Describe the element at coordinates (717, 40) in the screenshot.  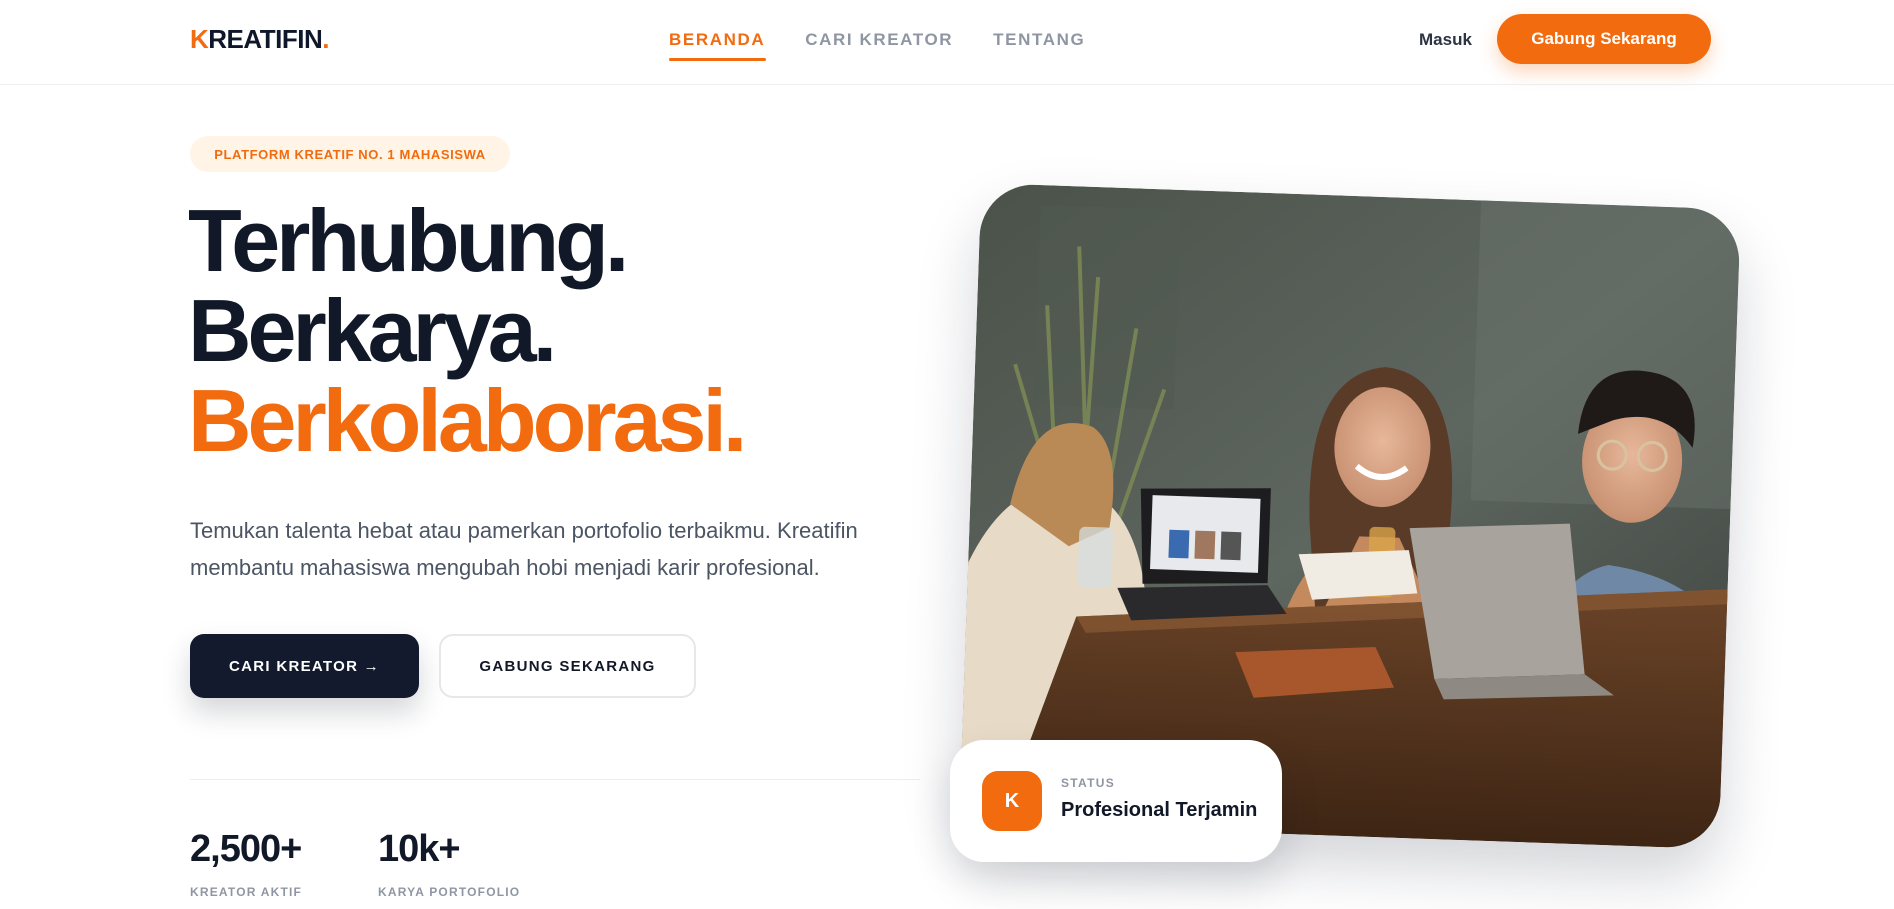
I see `nav-item-beranda: BERANDA` at that location.